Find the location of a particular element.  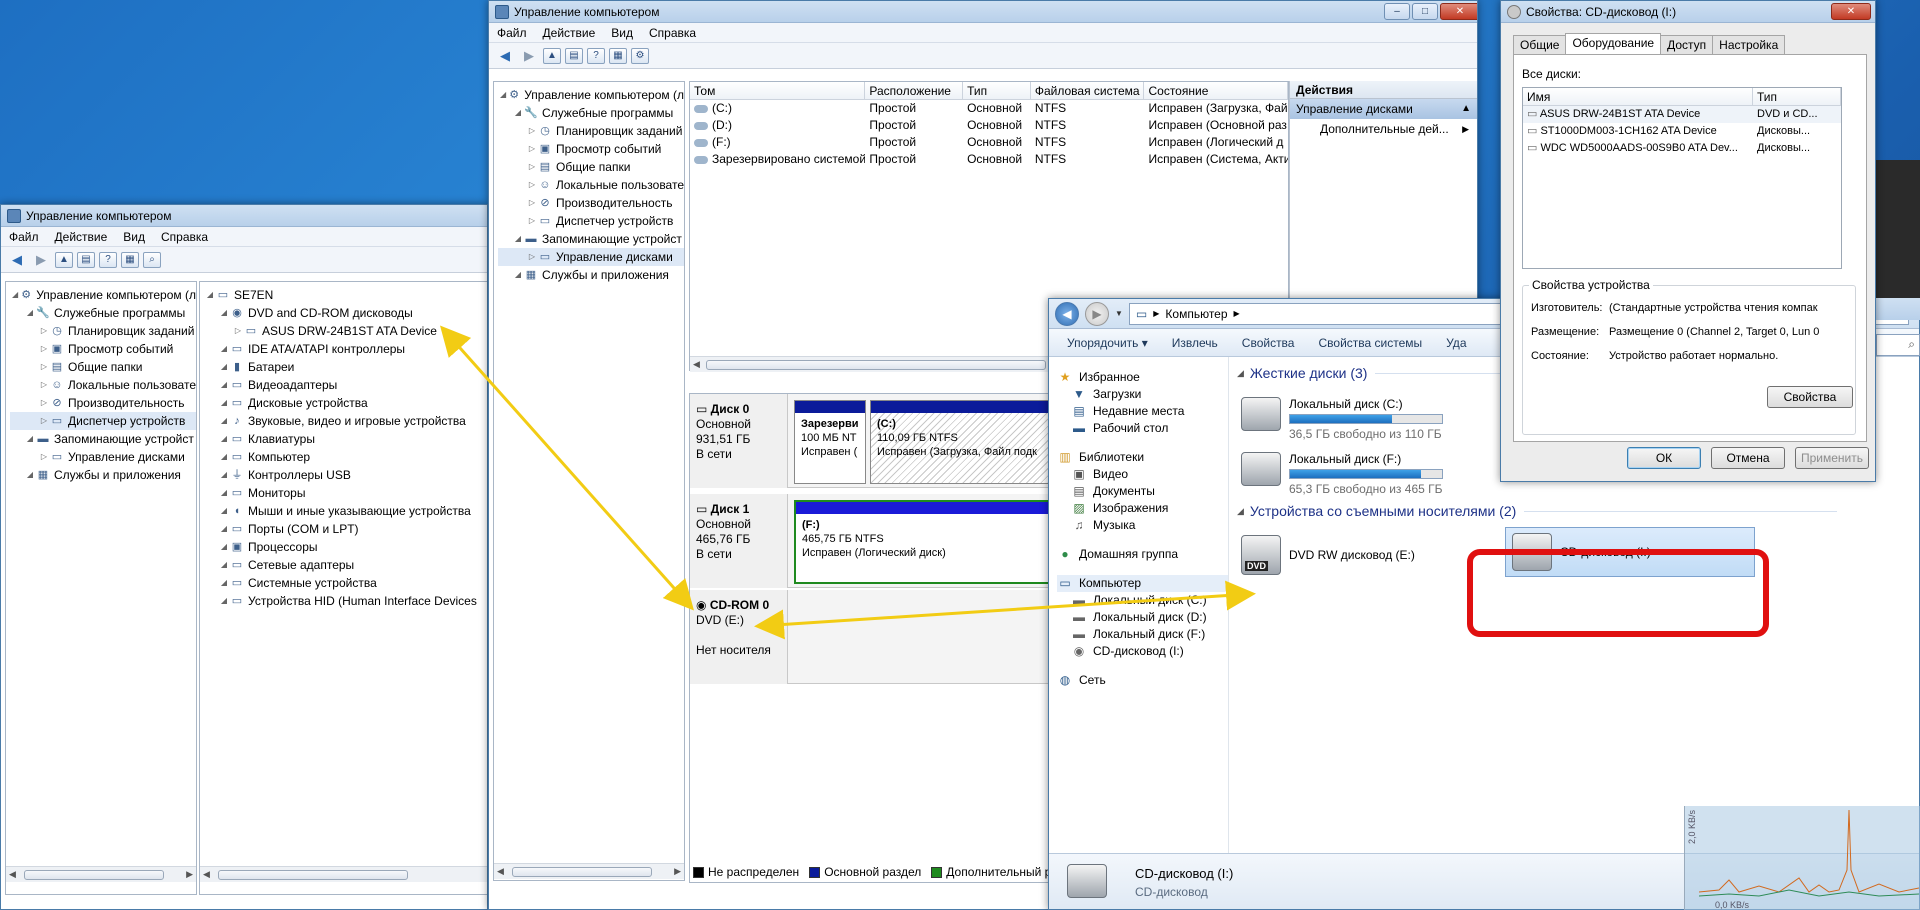

tree-node: ◢ ▭ Порты (COM и LPT) is located at coordinates (345, 529).